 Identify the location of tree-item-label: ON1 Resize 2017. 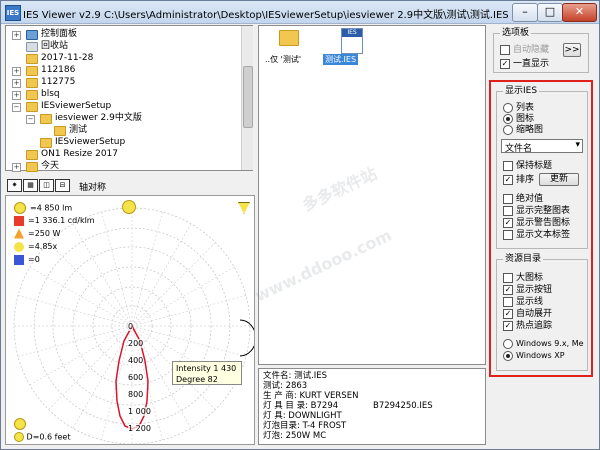
(80, 154).